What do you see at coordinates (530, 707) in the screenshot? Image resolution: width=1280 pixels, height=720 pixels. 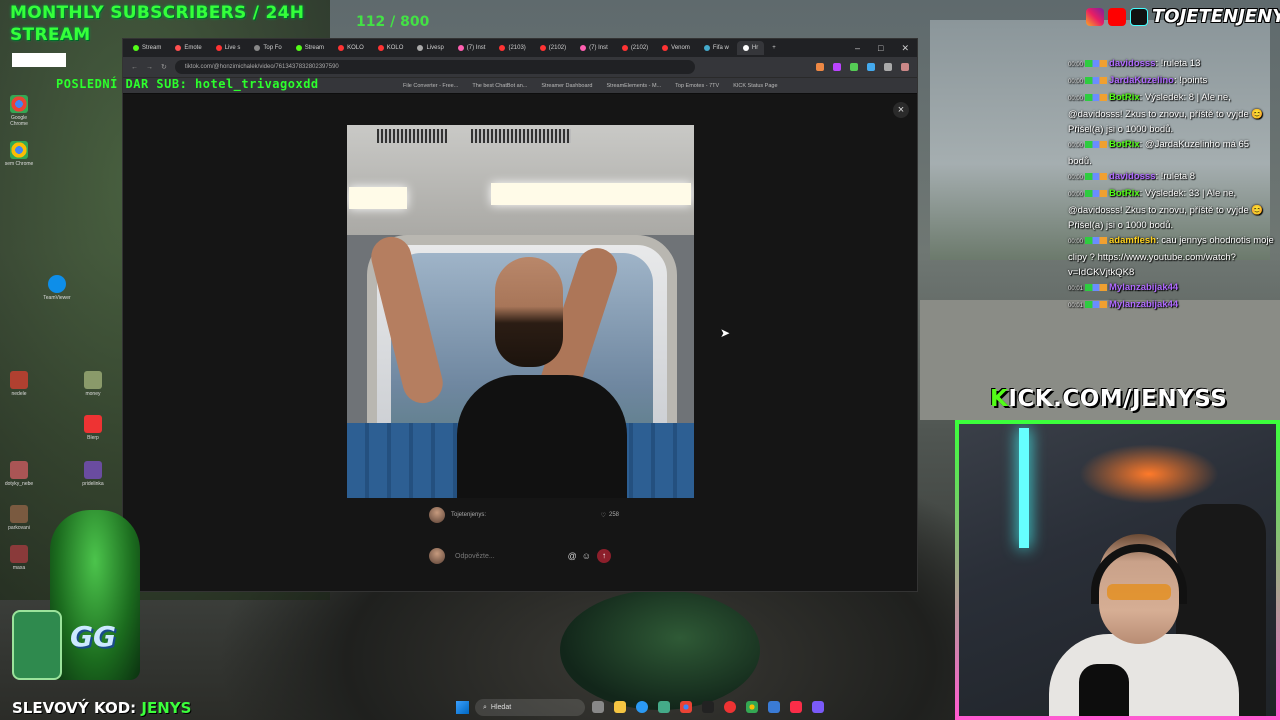 I see `taskbar-search: ⌕ Hledat` at bounding box center [530, 707].